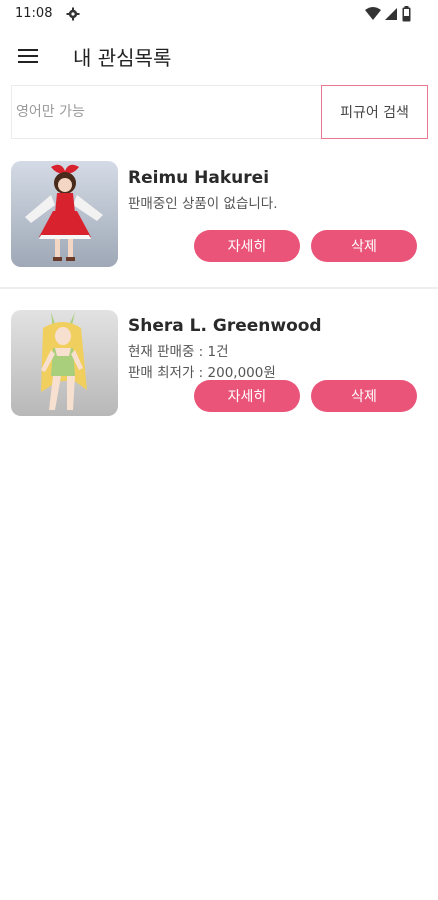  What do you see at coordinates (199, 178) in the screenshot?
I see `figure-name: Reimu Hakurei` at bounding box center [199, 178].